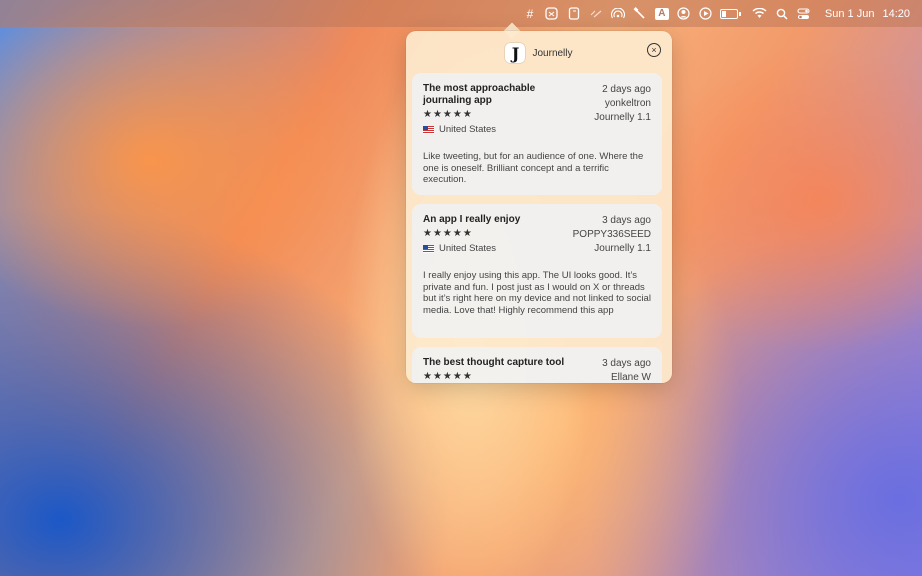  What do you see at coordinates (760, 13) in the screenshot?
I see `wifi-icon` at bounding box center [760, 13].